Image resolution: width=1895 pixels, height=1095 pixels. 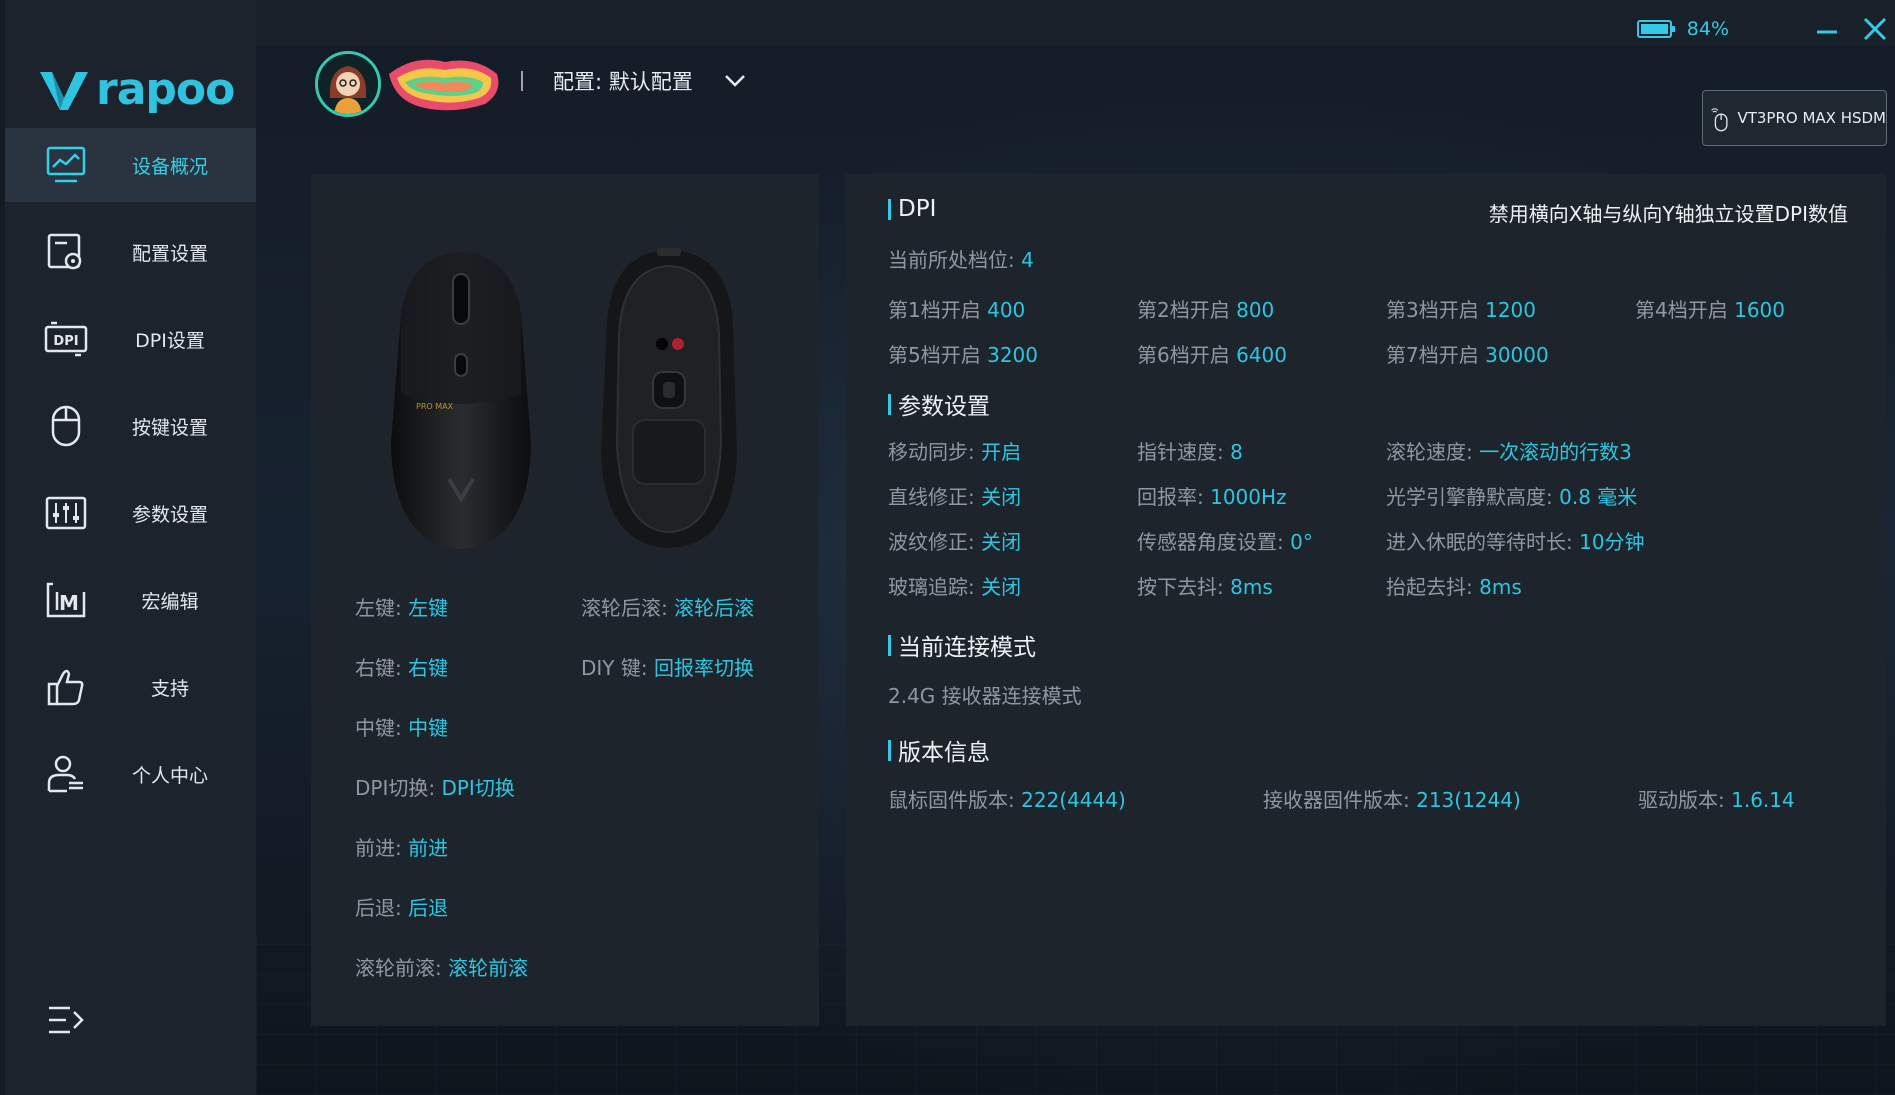 What do you see at coordinates (130, 513) in the screenshot?
I see `sidebar-item-parameter-settings: 参数设置` at bounding box center [130, 513].